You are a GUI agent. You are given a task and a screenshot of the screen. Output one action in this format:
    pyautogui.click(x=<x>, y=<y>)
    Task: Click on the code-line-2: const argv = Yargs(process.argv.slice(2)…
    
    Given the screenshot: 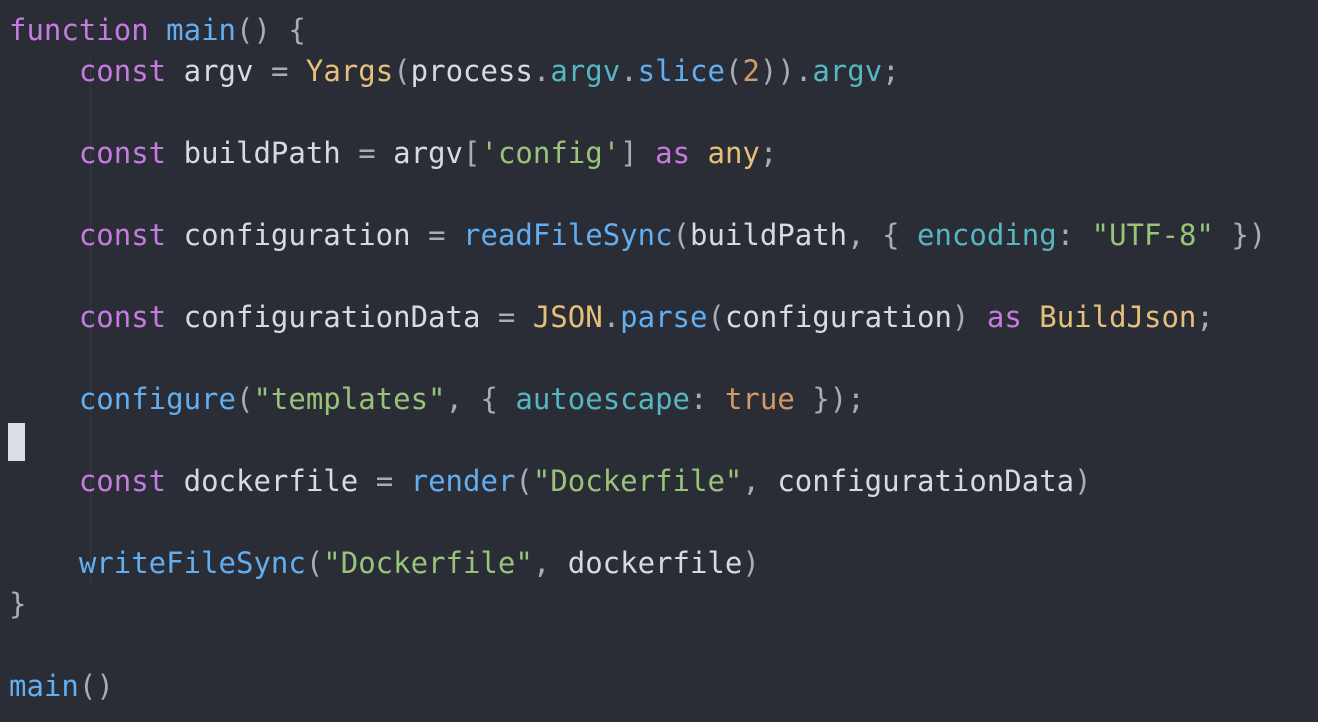 What is the action you would take?
    pyautogui.click(x=663, y=71)
    